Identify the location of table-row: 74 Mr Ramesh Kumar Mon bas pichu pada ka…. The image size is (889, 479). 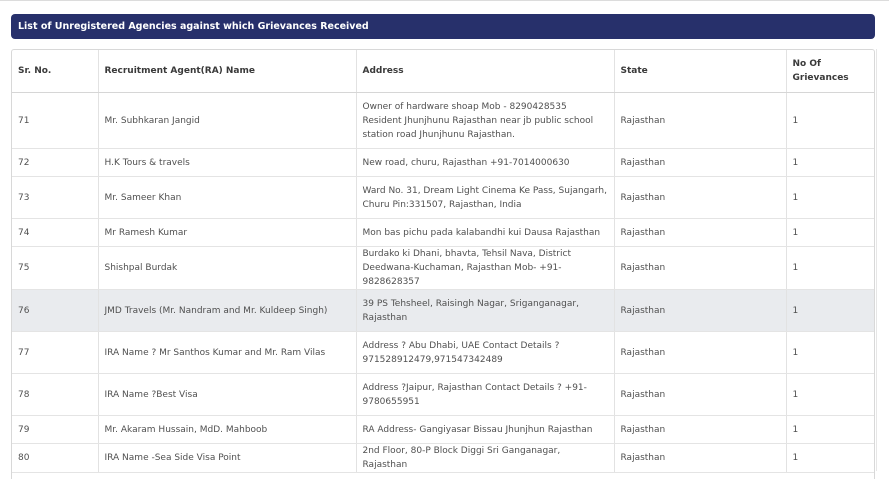
(443, 232).